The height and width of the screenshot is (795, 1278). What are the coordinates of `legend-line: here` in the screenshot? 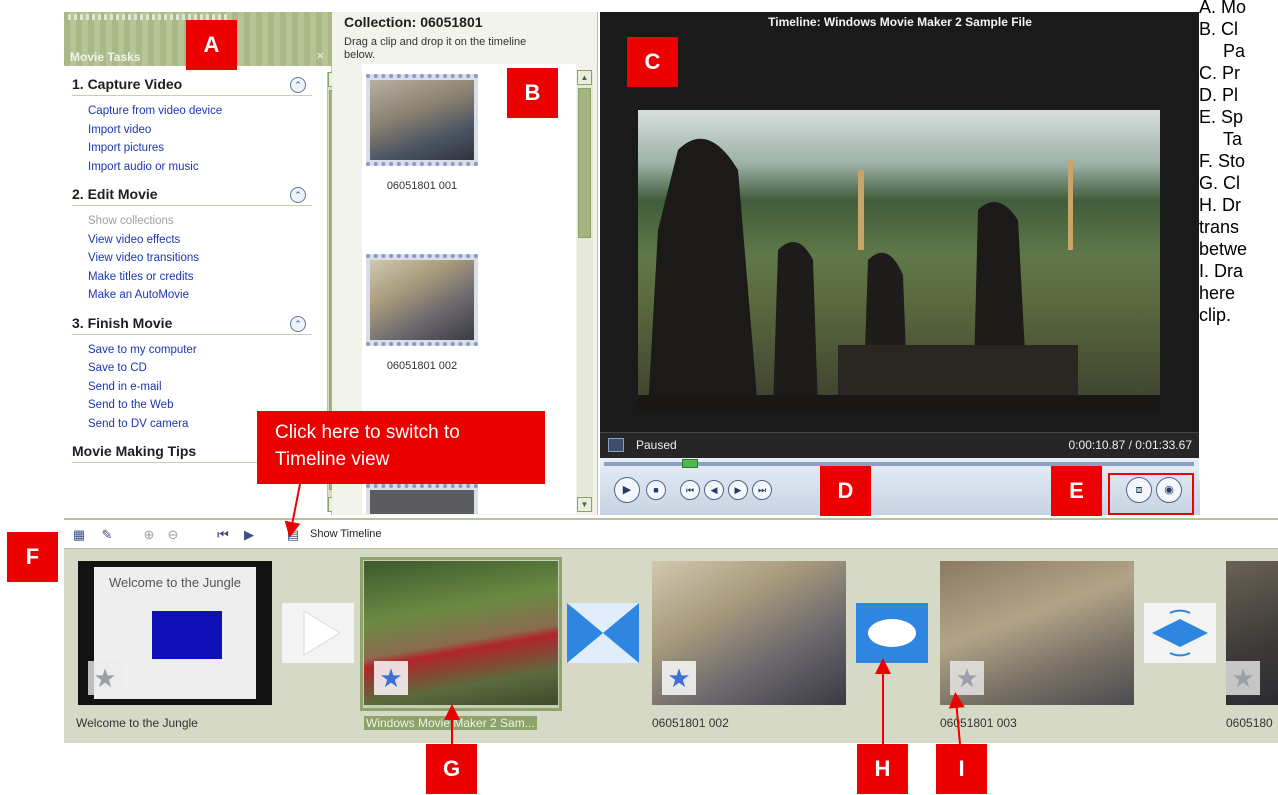 It's located at (1217, 293).